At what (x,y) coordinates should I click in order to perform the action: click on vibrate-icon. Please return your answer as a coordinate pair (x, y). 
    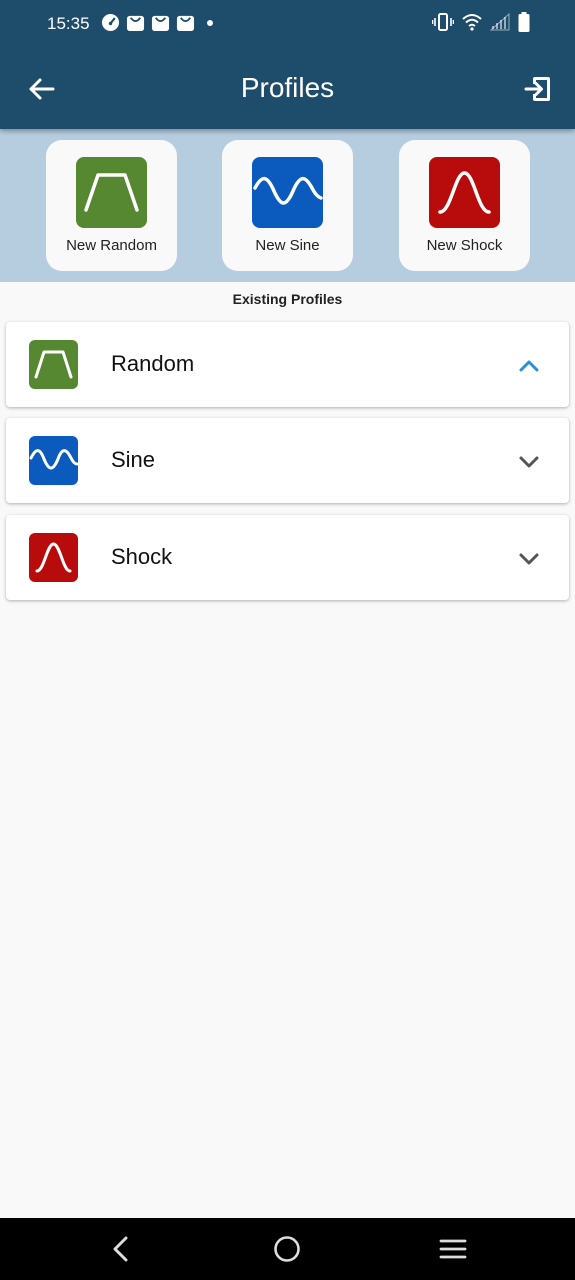
    Looking at the image, I should click on (443, 22).